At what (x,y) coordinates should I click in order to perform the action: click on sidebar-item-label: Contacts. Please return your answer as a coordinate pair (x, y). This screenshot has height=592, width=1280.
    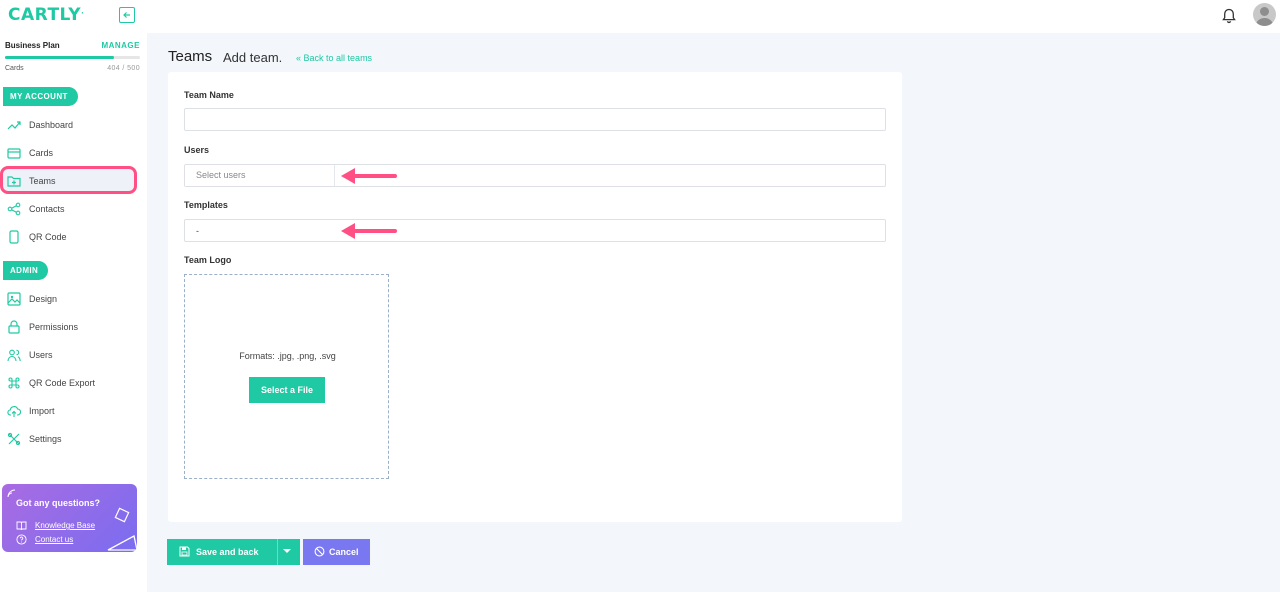
    Looking at the image, I should click on (47, 209).